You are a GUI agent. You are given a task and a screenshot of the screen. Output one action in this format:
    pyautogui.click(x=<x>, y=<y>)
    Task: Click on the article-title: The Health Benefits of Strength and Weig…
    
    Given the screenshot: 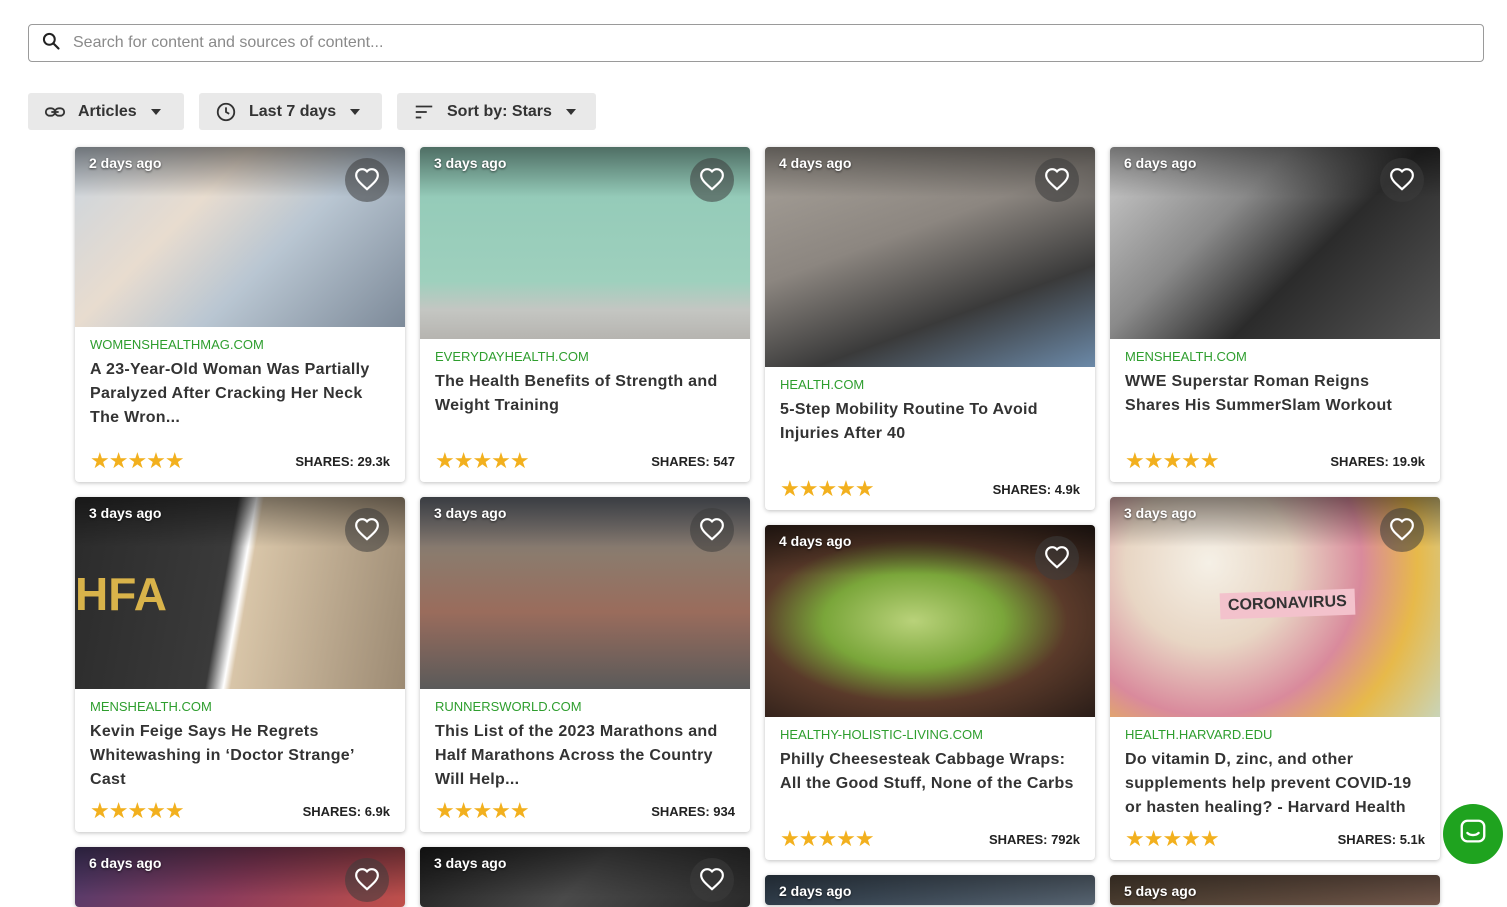 What is the action you would take?
    pyautogui.click(x=585, y=394)
    